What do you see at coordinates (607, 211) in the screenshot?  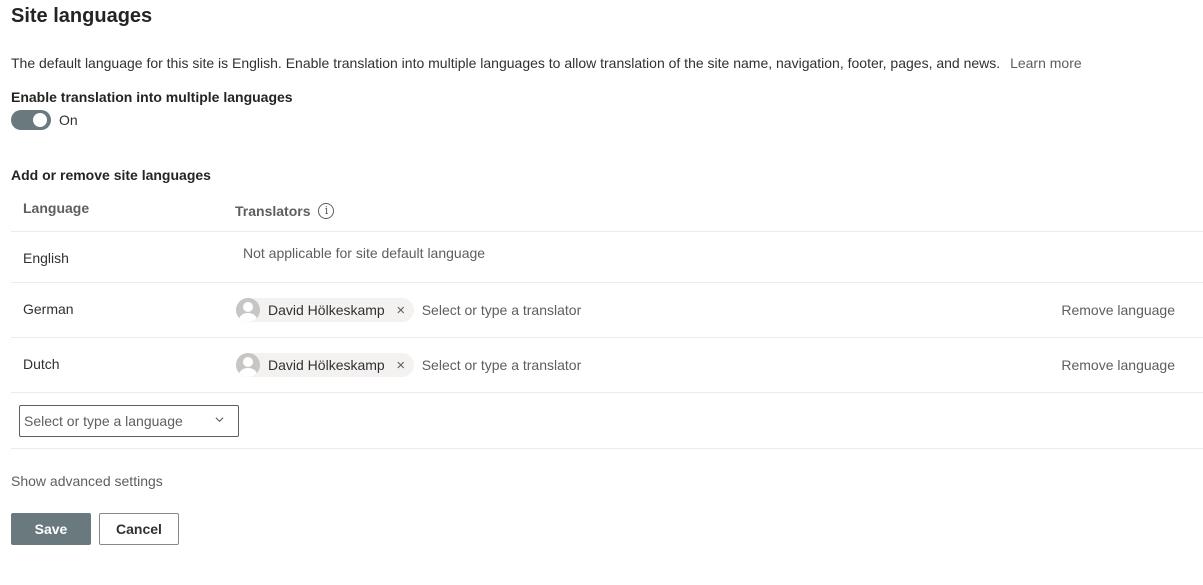 I see `table-header: Language Translators i` at bounding box center [607, 211].